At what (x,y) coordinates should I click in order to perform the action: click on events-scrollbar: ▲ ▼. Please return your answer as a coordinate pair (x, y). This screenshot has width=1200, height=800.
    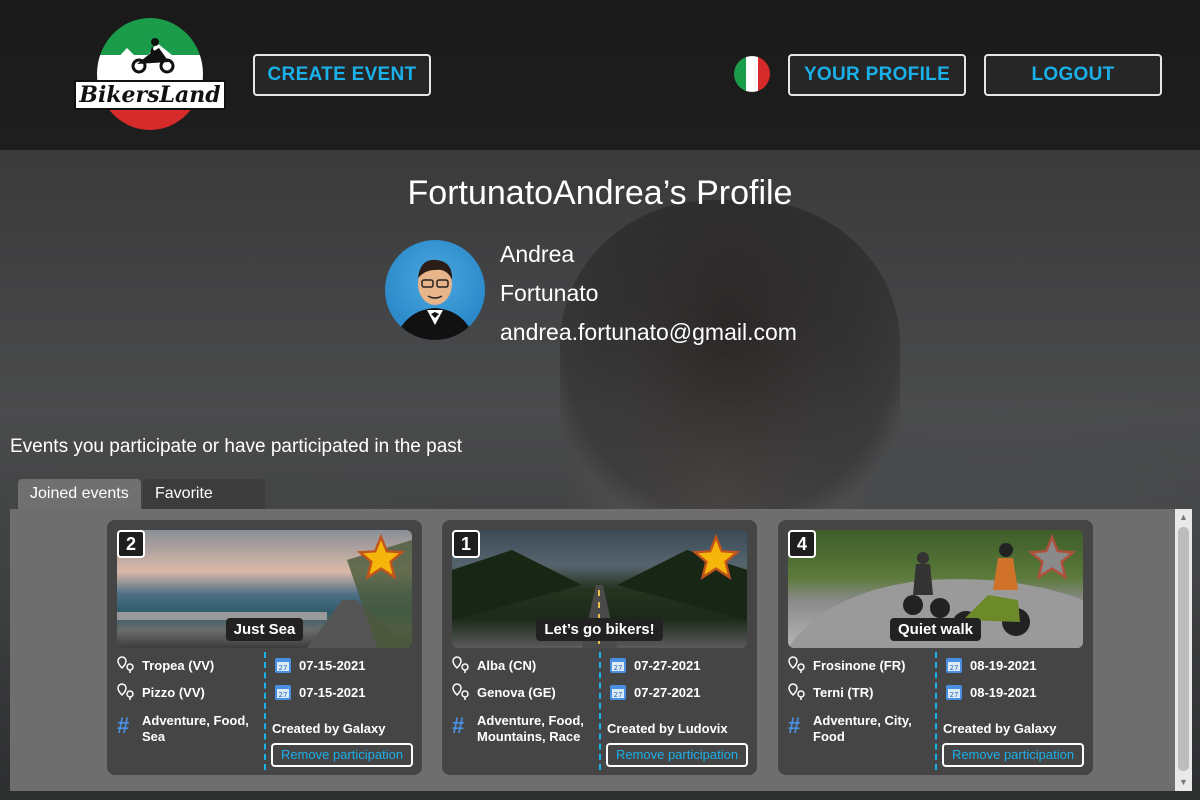
    Looking at the image, I should click on (1183, 650).